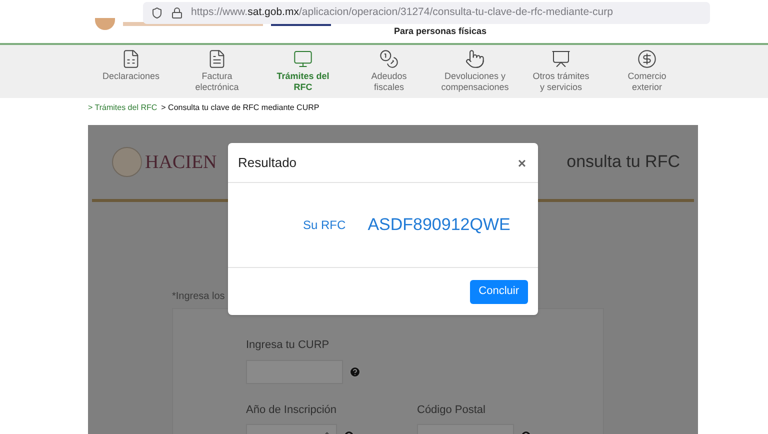 The image size is (768, 434). Describe the element at coordinates (402, 12) in the screenshot. I see `url-text: https://www.sat.gob.mx/aplicacion/operacion/31274/consulta-tu-clave-de-rfc-mediante-curp` at that location.